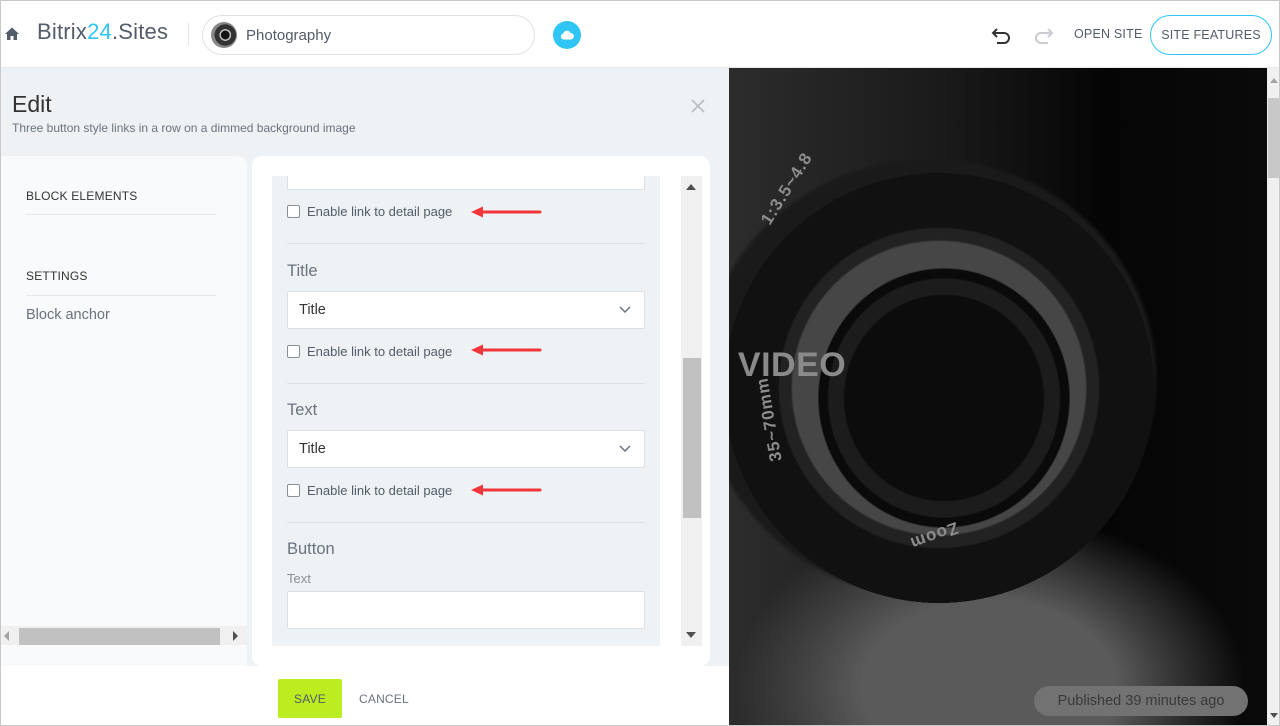 This screenshot has width=1280, height=726. Describe the element at coordinates (698, 106) in the screenshot. I see `close-icon` at that location.